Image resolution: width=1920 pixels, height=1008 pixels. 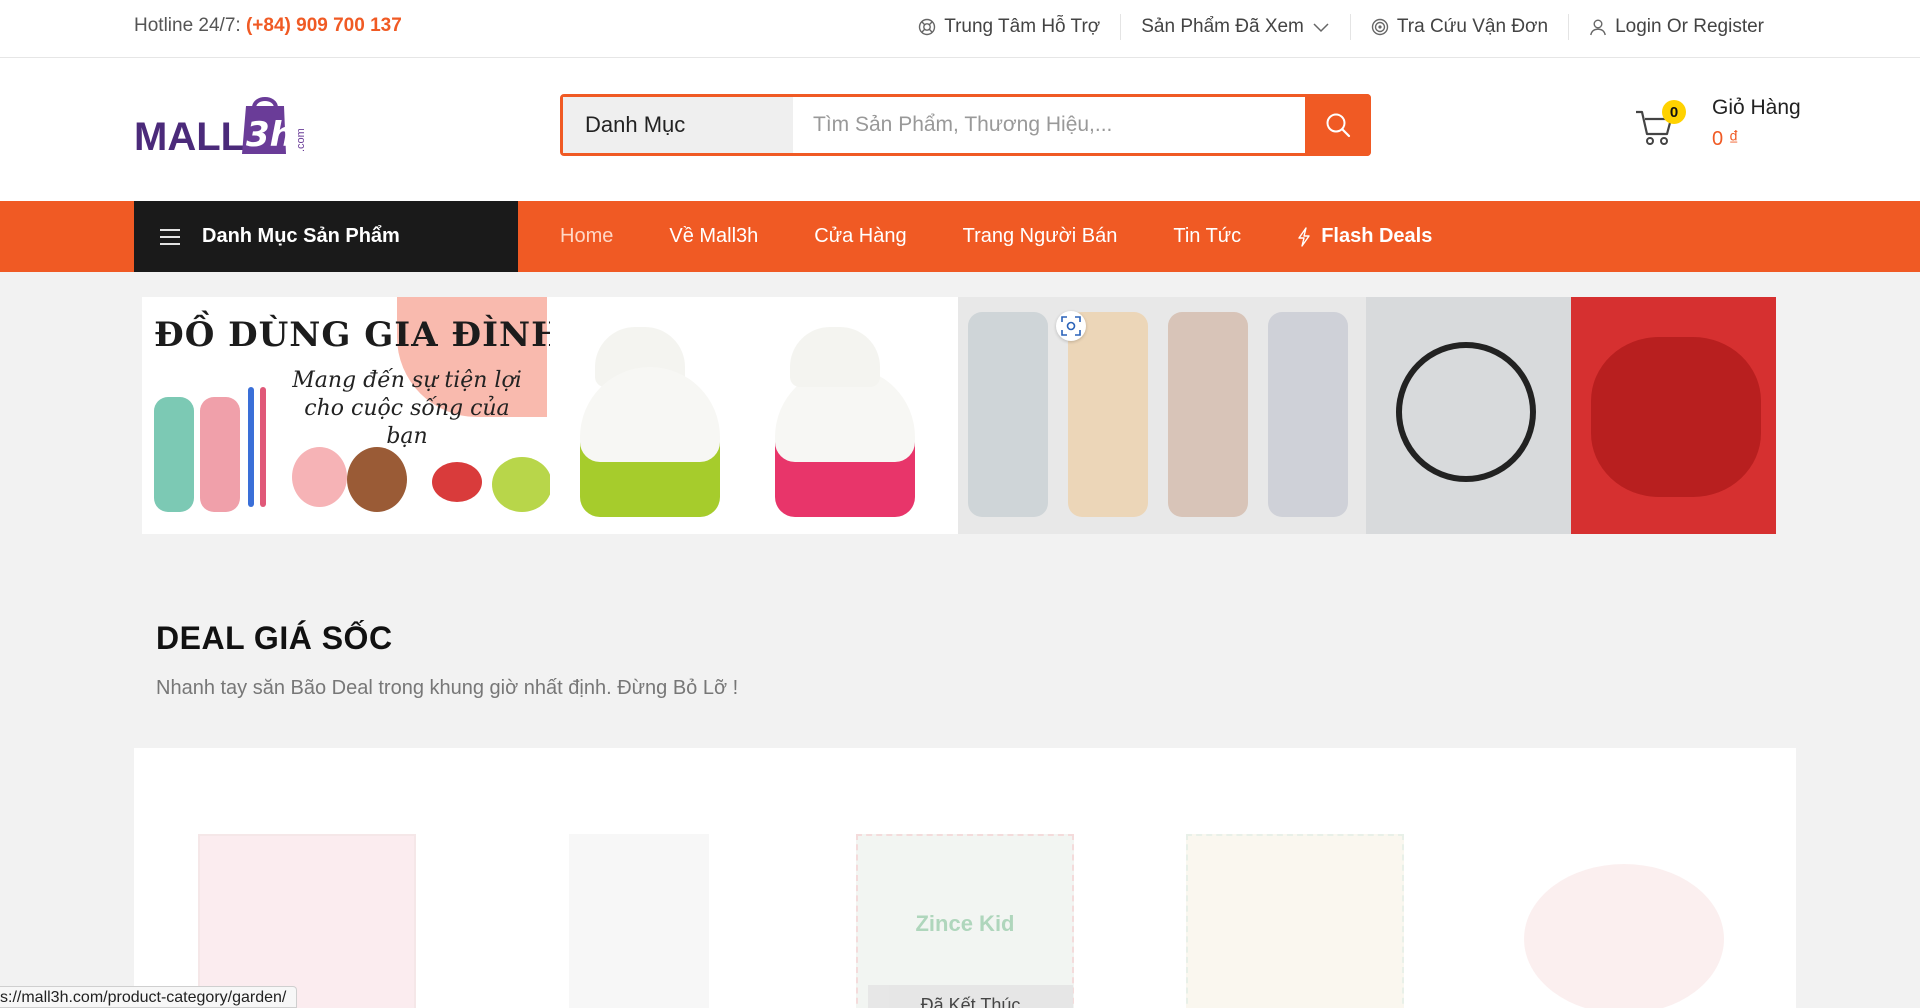 I want to click on header: MALL 3h .com Danh Mục 0 Giỏ Hàng 0 ₫, so click(x=960, y=129).